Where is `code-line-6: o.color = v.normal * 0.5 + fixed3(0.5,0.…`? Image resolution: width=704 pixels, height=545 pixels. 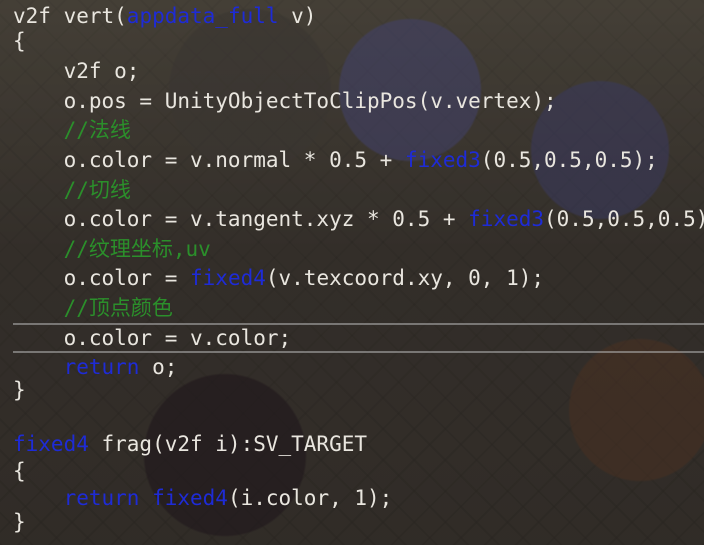 code-line-6: o.color = v.normal * 0.5 + fixed3(0.5,0.… is located at coordinates (358, 160).